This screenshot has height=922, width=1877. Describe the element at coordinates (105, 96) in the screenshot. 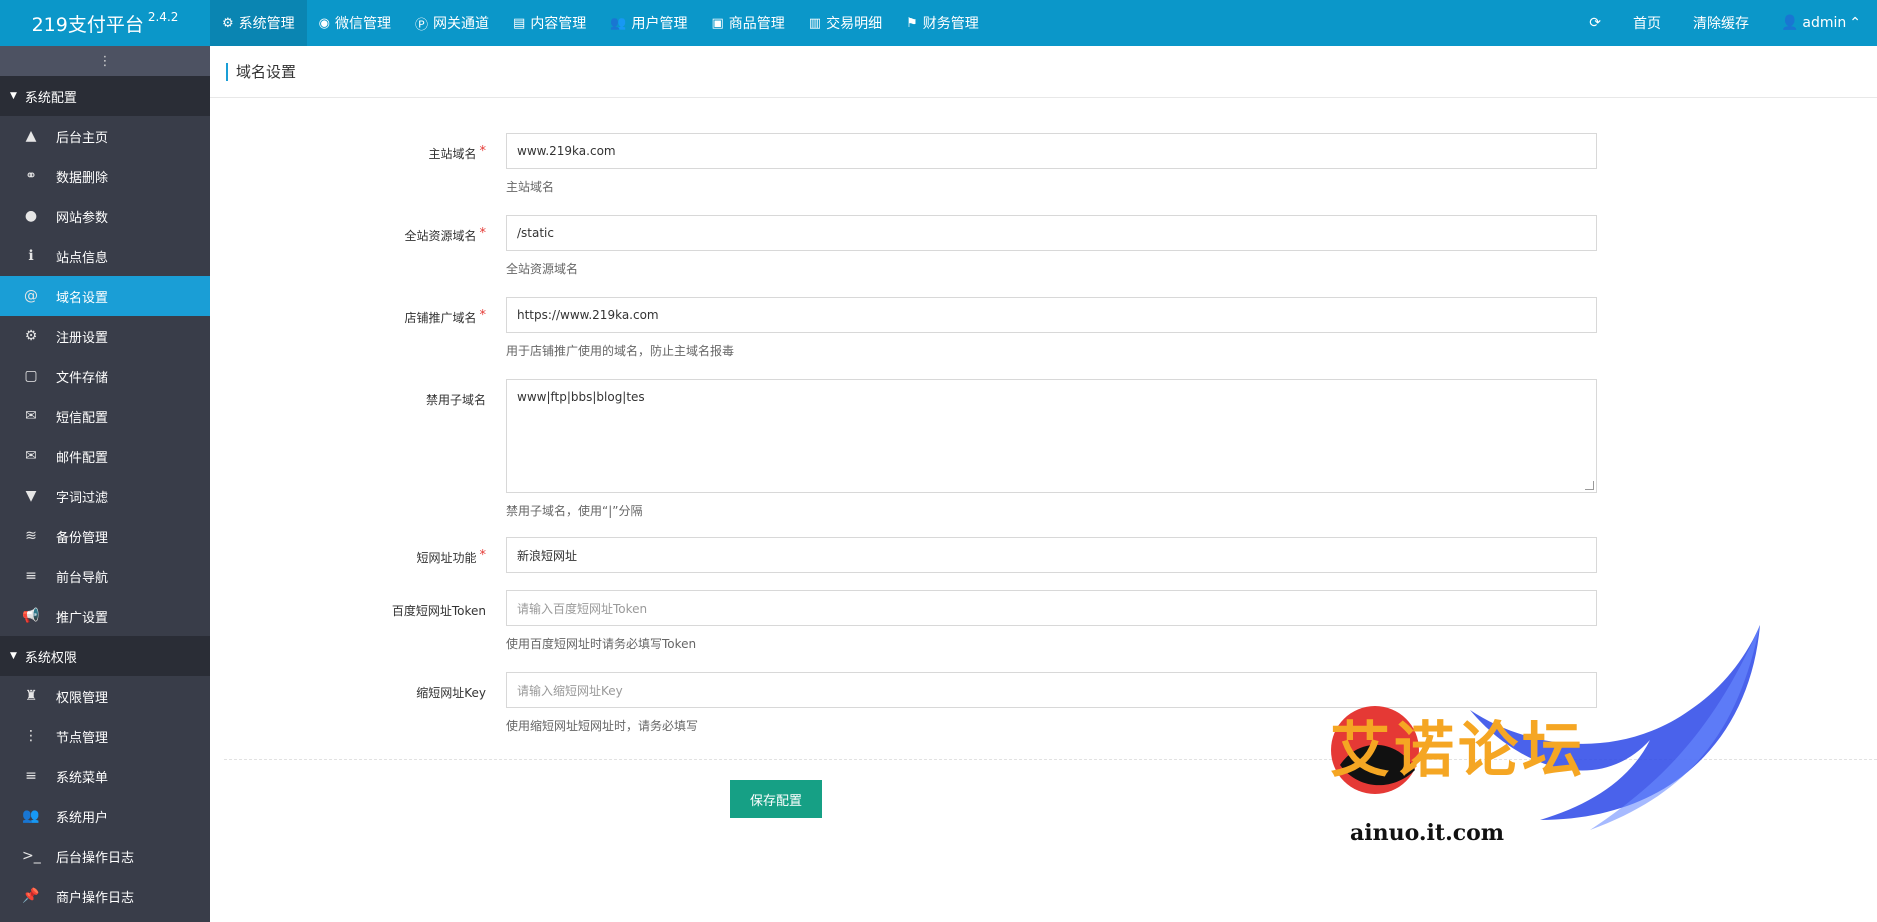

I see `sidebar-group-system-config: ▼ 系统配置` at that location.